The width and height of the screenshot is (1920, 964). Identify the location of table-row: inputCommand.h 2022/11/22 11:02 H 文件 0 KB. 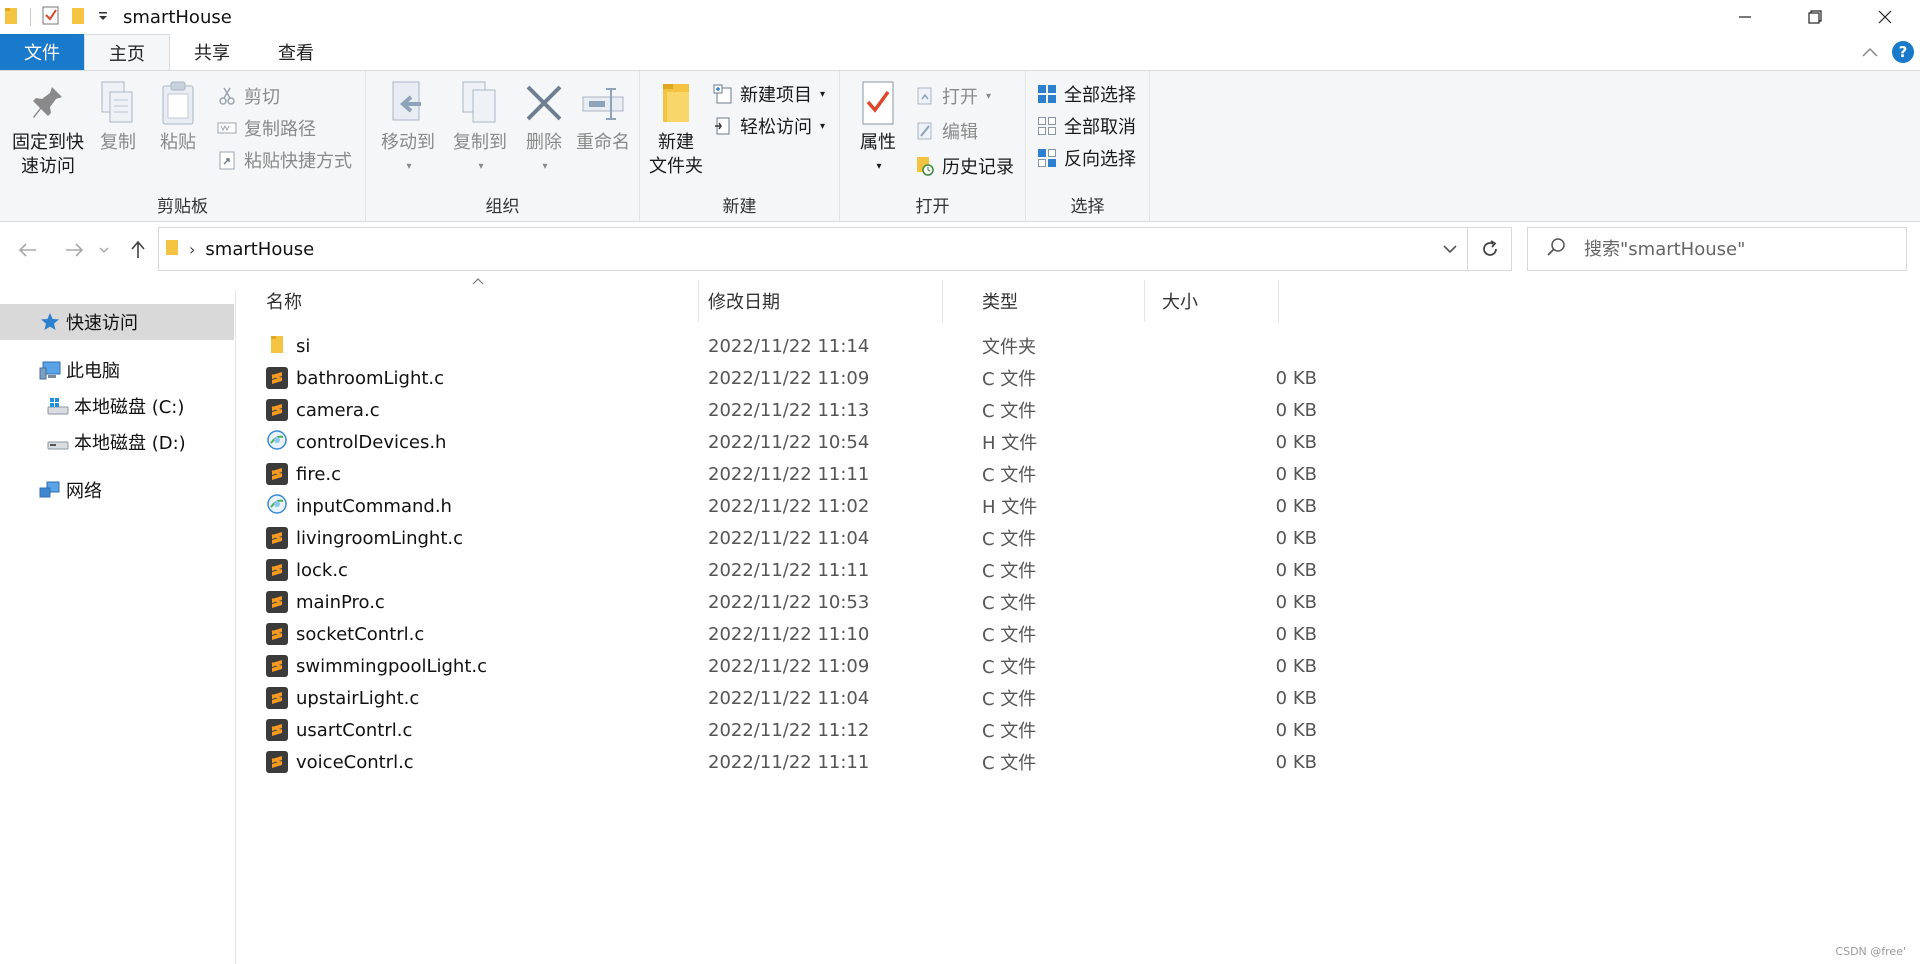
(791, 506).